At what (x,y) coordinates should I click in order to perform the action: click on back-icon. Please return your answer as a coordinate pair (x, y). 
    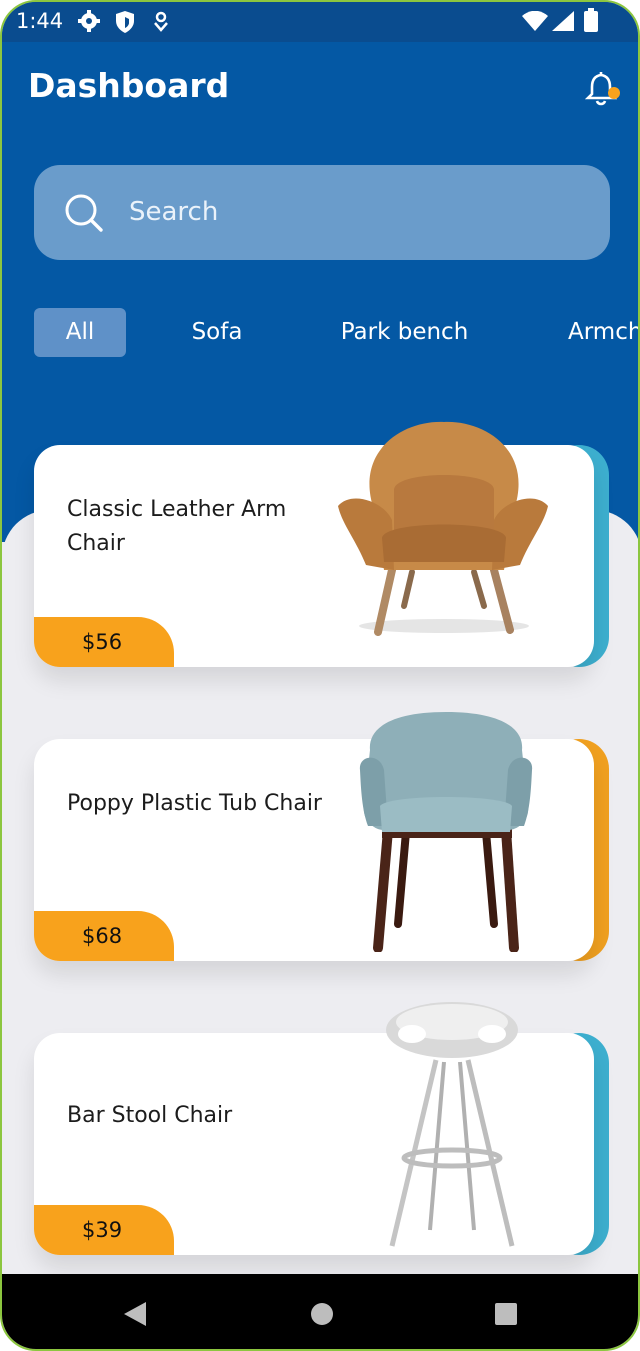
    Looking at the image, I should click on (135, 1314).